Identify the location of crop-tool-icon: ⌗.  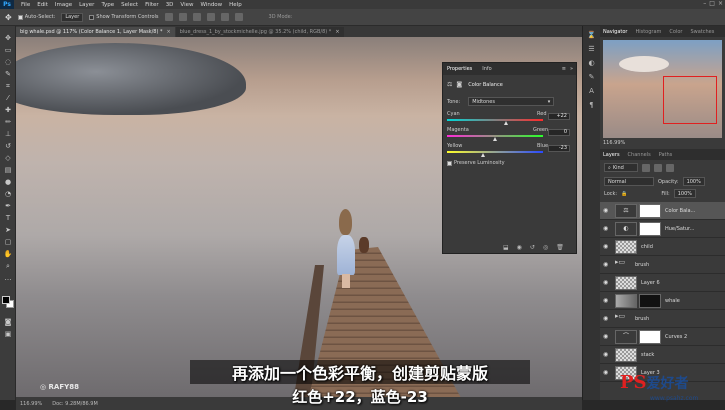
(8, 86).